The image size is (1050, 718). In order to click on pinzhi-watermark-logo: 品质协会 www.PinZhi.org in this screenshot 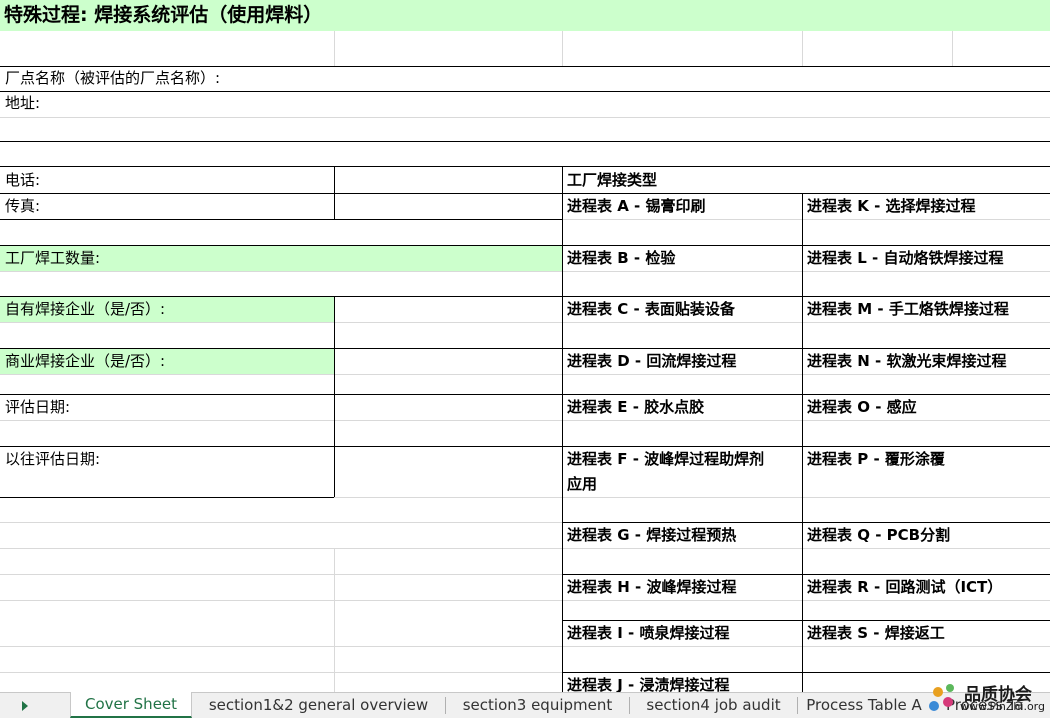, I will do `click(987, 698)`.